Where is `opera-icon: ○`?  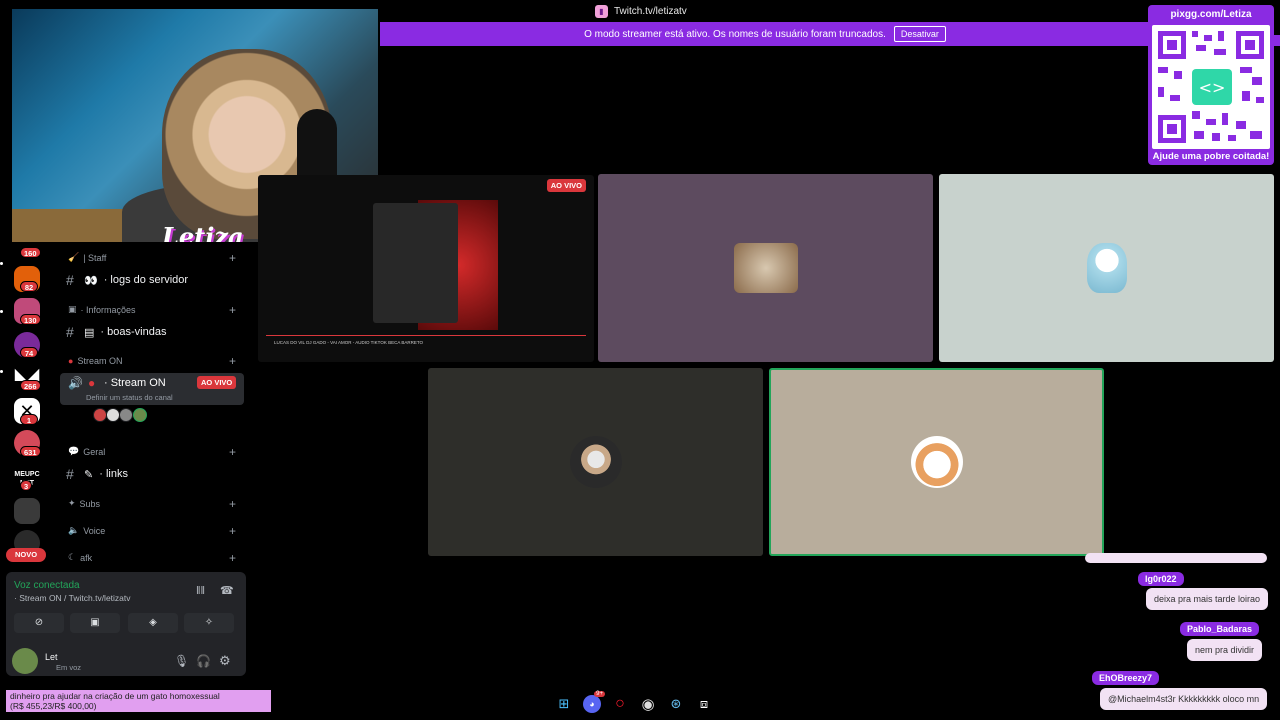 opera-icon: ○ is located at coordinates (620, 704).